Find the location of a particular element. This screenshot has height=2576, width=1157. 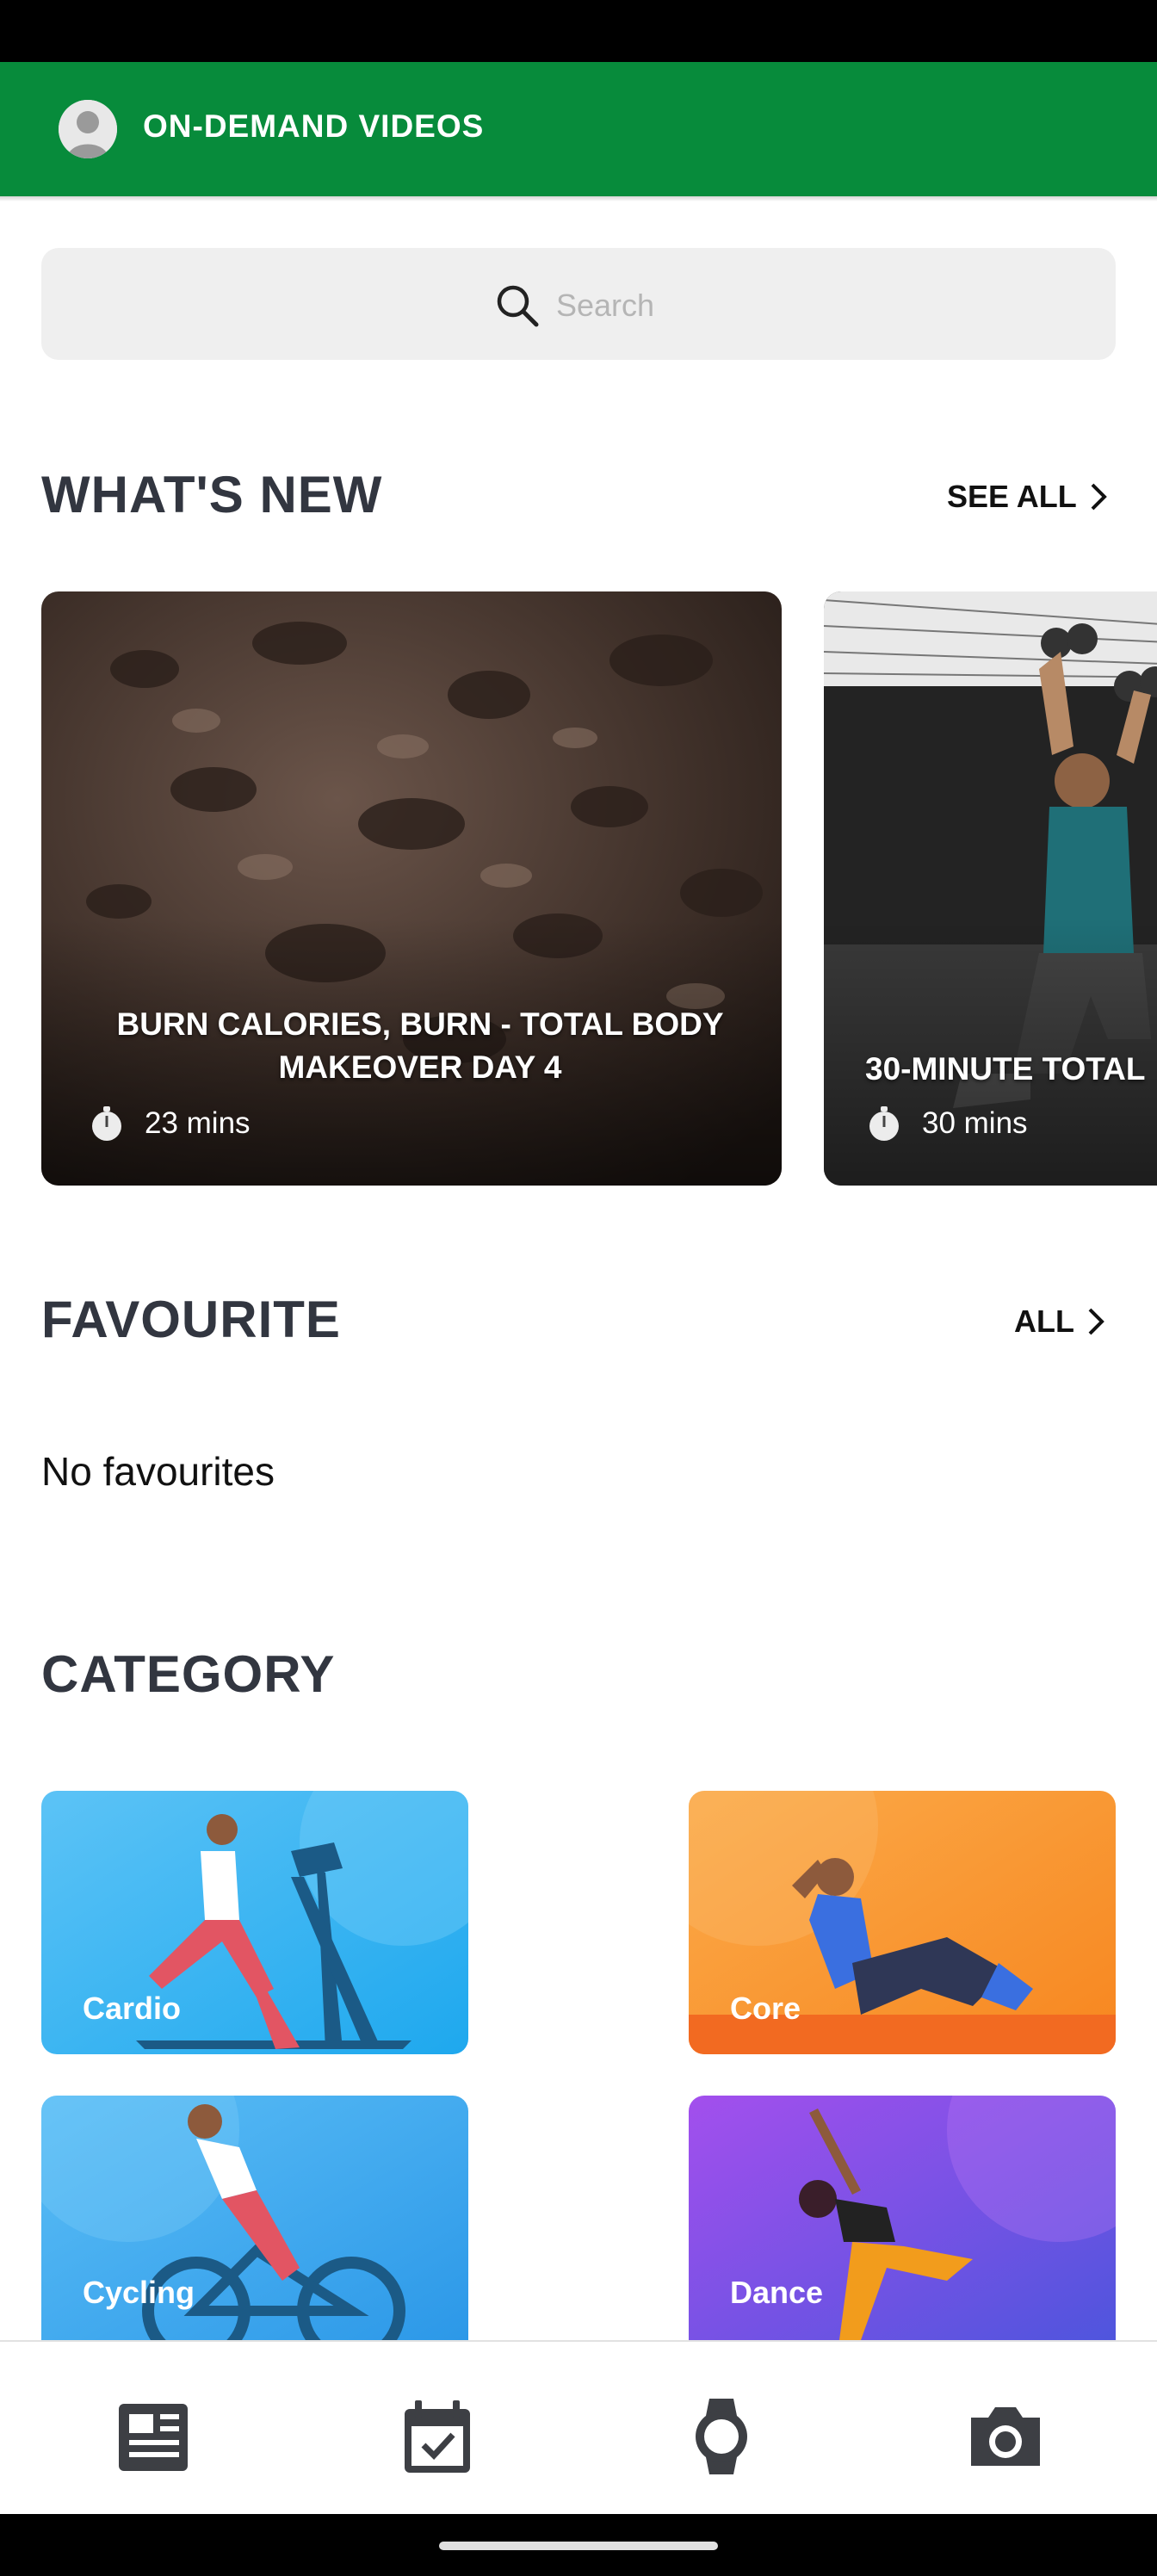

duration-label: 30 mins is located at coordinates (975, 1123).